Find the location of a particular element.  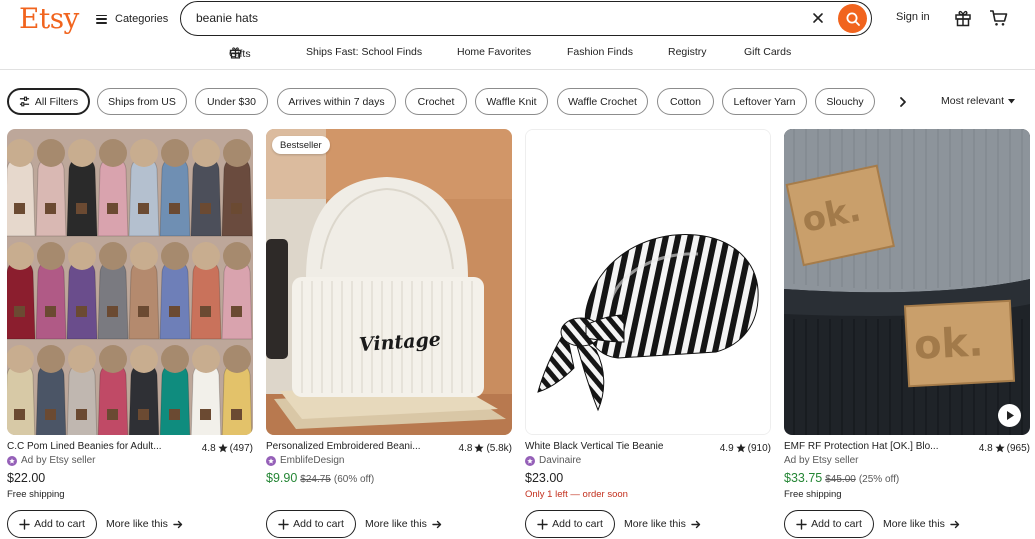

subnav-item-fashion-finds: Fashion Finds is located at coordinates (600, 52).